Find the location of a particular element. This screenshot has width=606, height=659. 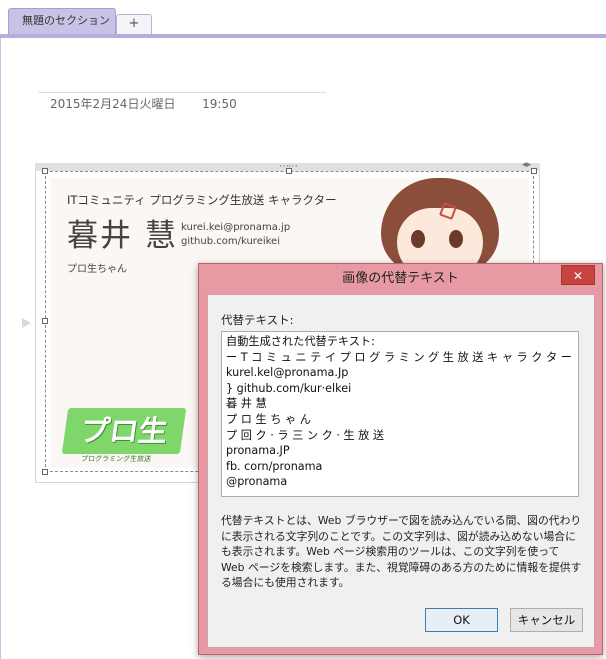

tab-underline is located at coordinates (303, 36).